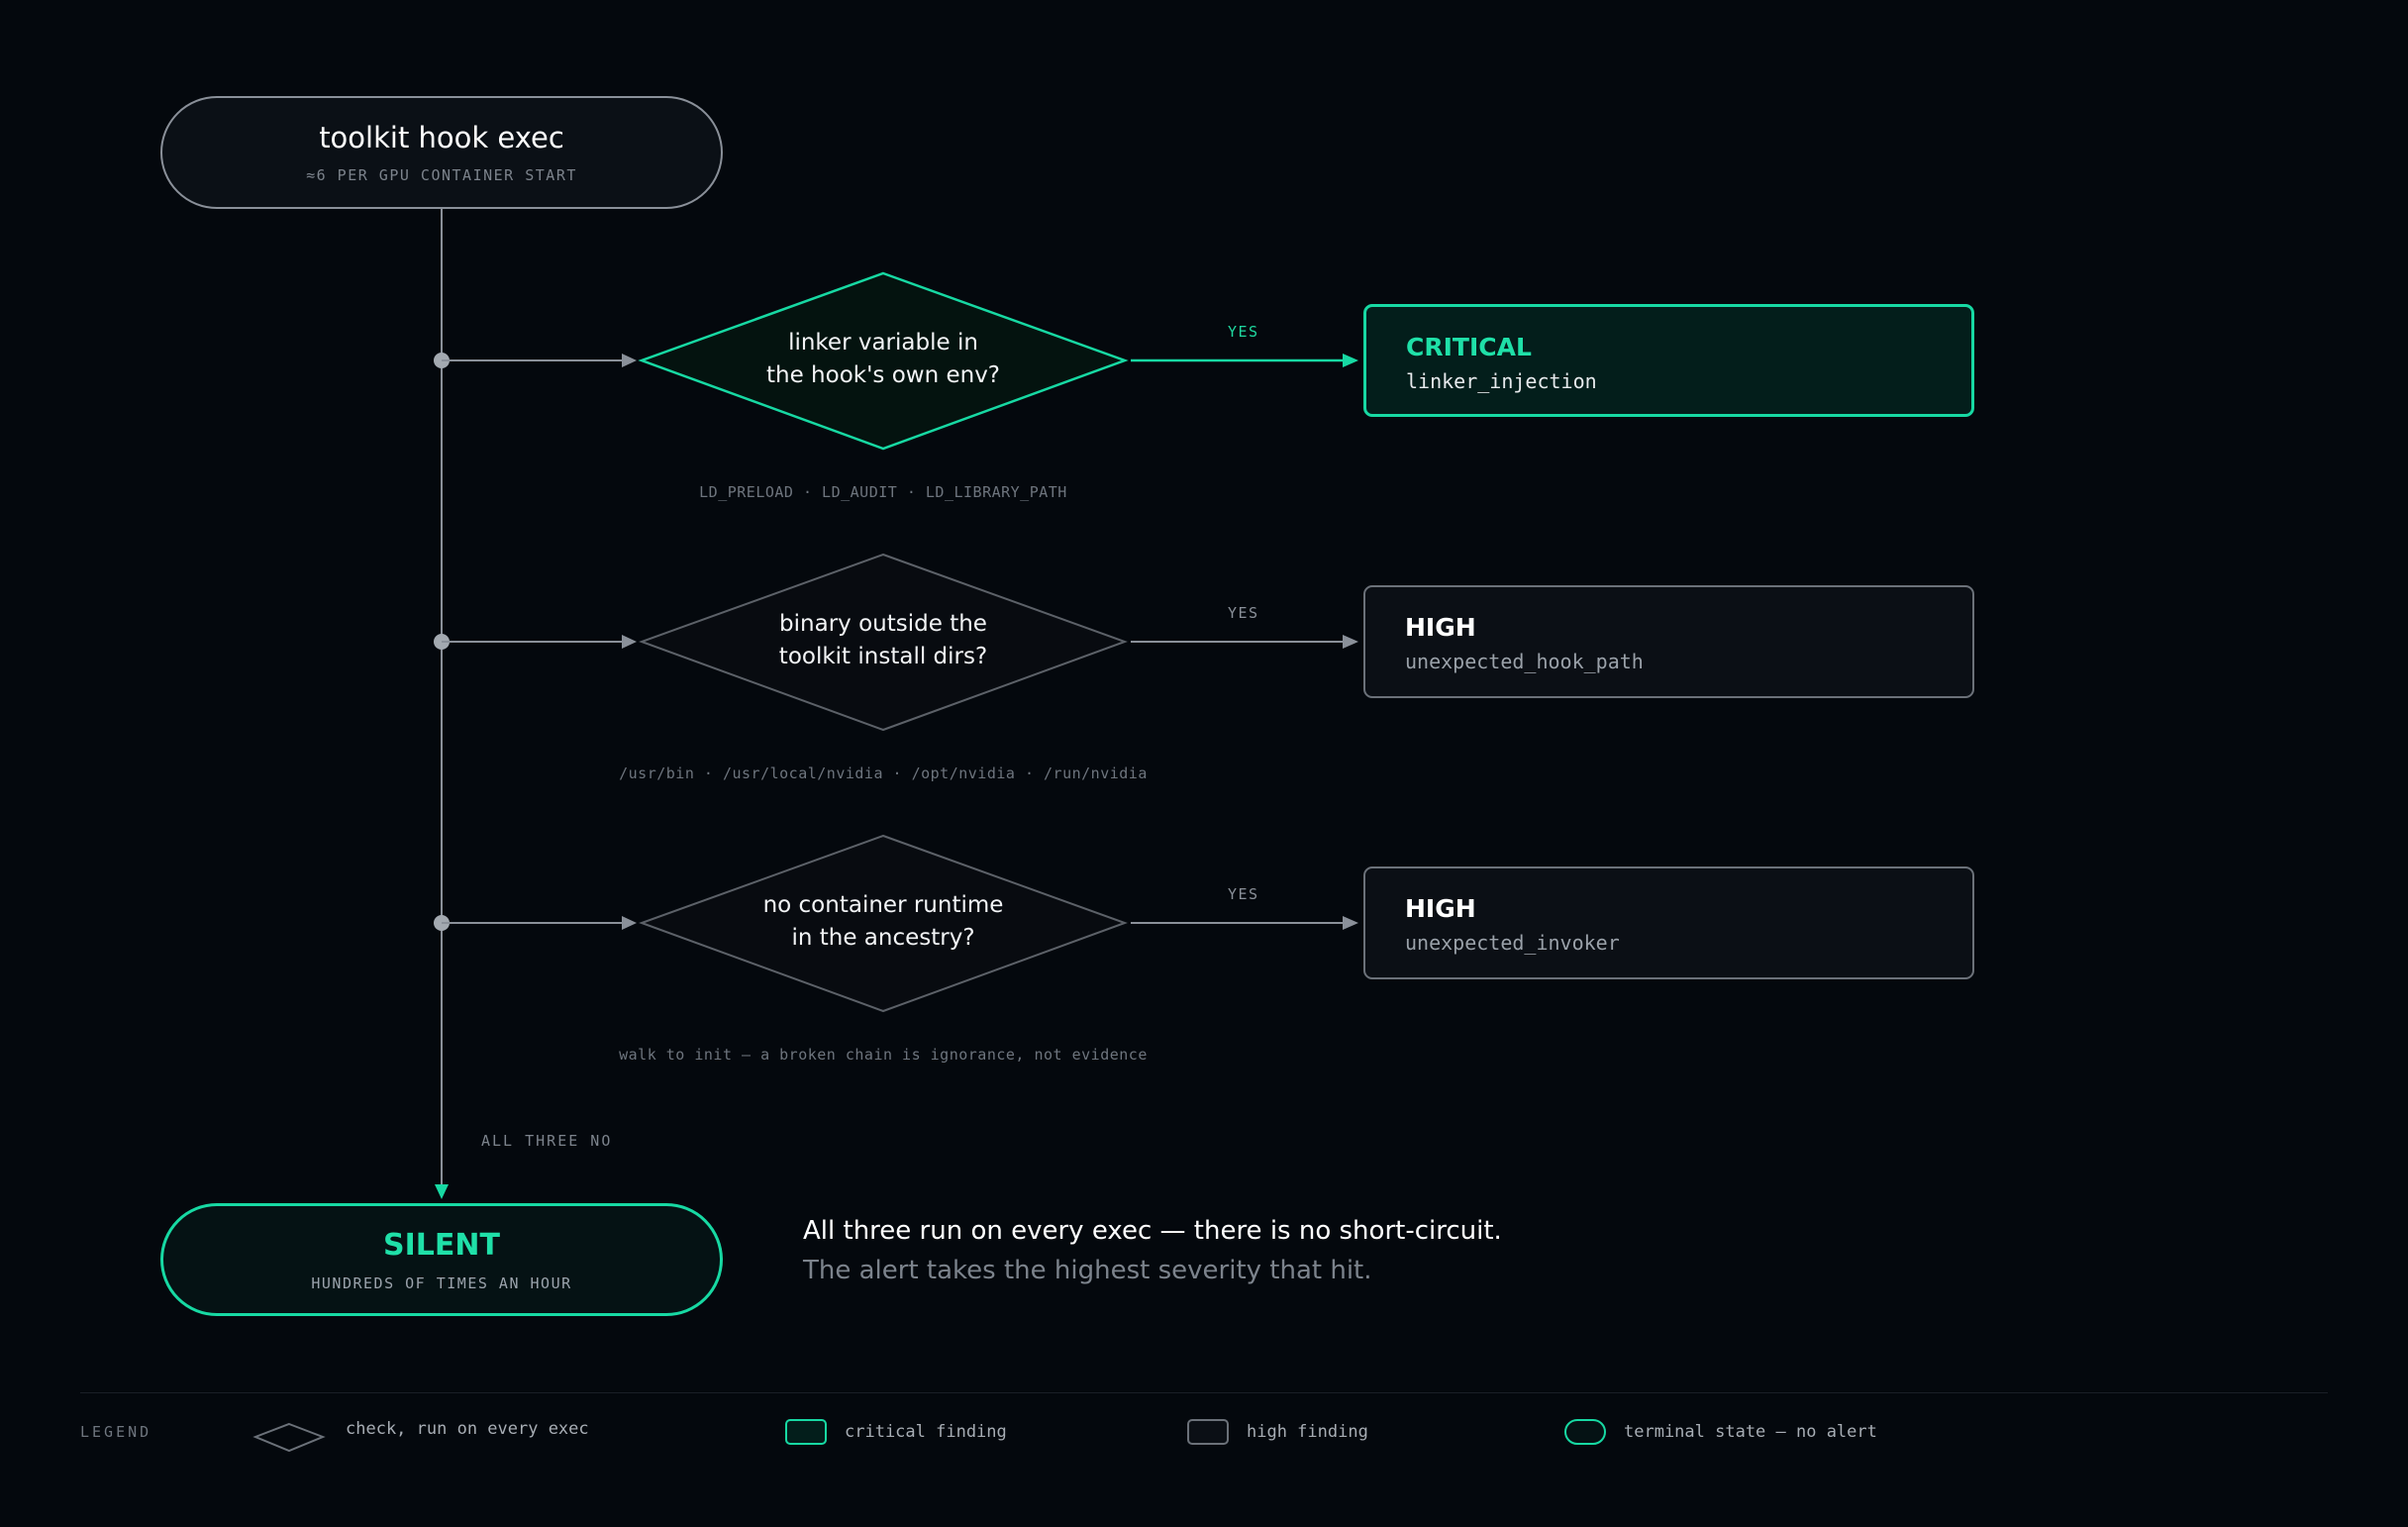 Image resolution: width=2408 pixels, height=1527 pixels. Describe the element at coordinates (442, 1192) in the screenshot. I see `silent-arrowhead` at that location.